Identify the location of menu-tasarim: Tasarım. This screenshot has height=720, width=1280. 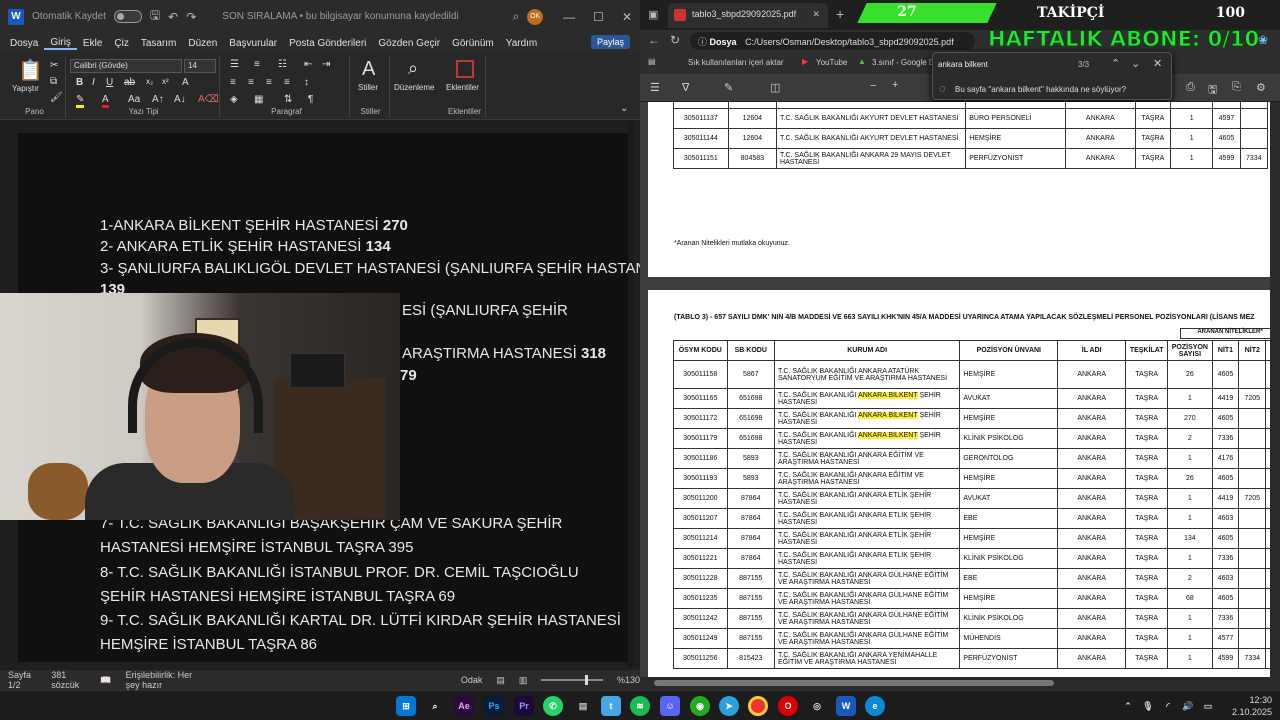
(159, 43).